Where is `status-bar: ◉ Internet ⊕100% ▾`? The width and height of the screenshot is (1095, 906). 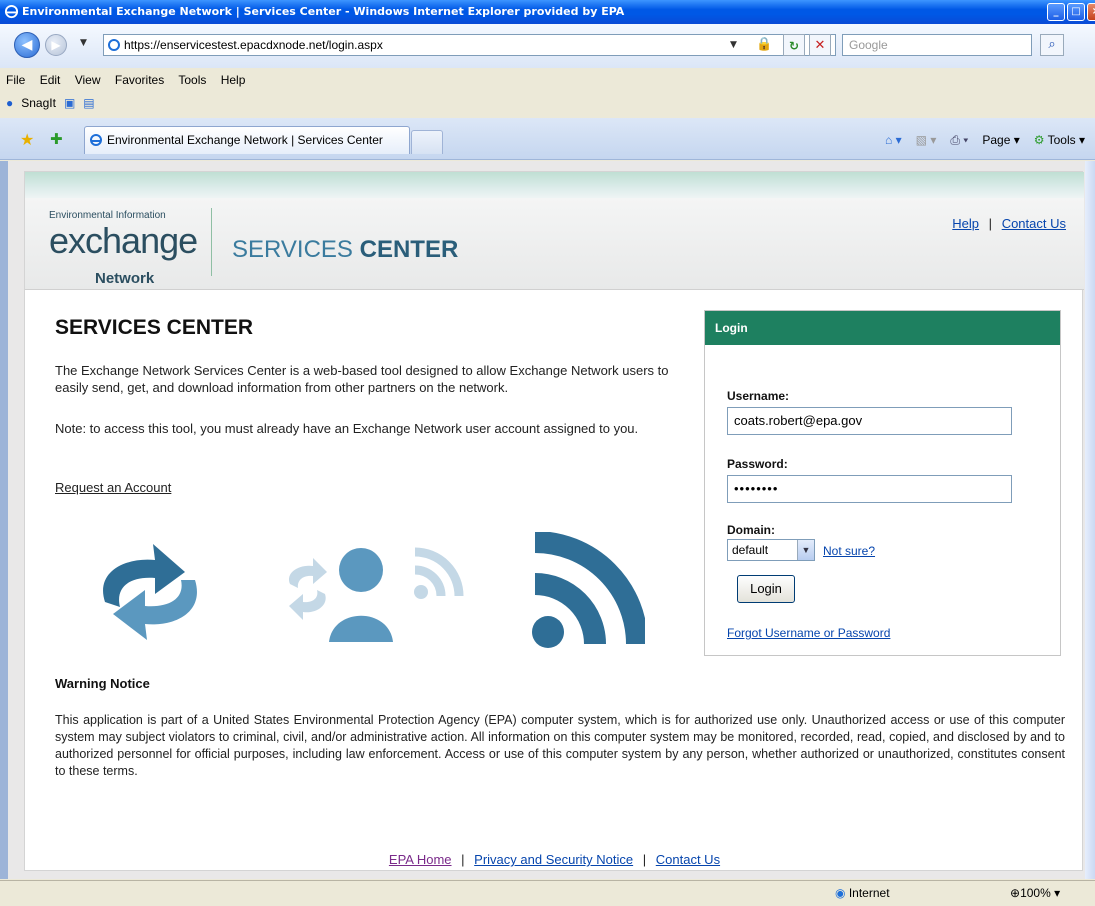 status-bar: ◉ Internet ⊕100% ▾ is located at coordinates (547, 893).